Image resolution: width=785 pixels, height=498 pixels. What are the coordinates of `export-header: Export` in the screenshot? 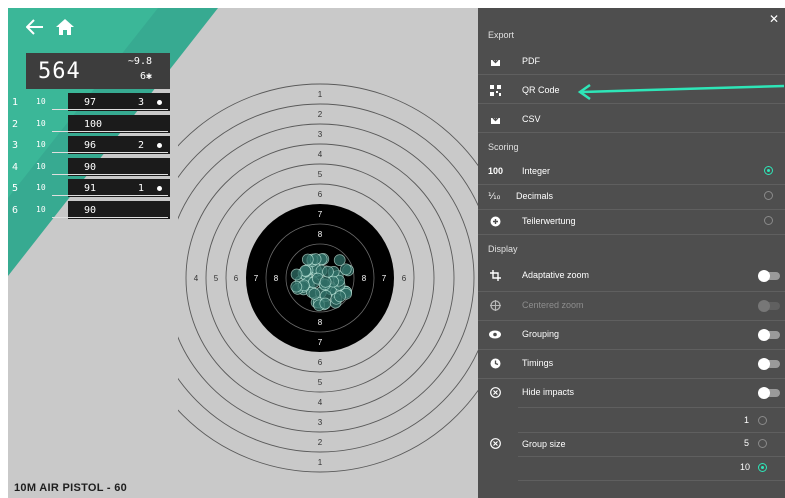 It's located at (501, 35).